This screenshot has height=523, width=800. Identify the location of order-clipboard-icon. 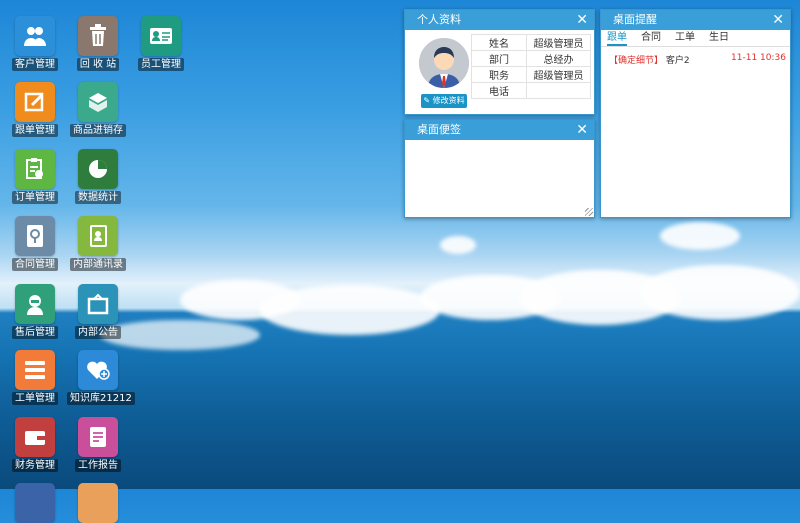
(35, 169).